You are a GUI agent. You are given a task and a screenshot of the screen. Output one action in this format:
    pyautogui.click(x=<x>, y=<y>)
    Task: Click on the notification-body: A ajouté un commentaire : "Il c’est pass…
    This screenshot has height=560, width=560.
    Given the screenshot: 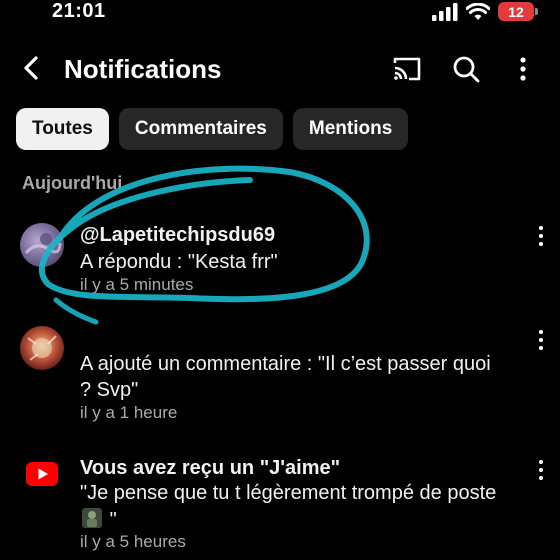 What is the action you would take?
    pyautogui.click(x=285, y=377)
    